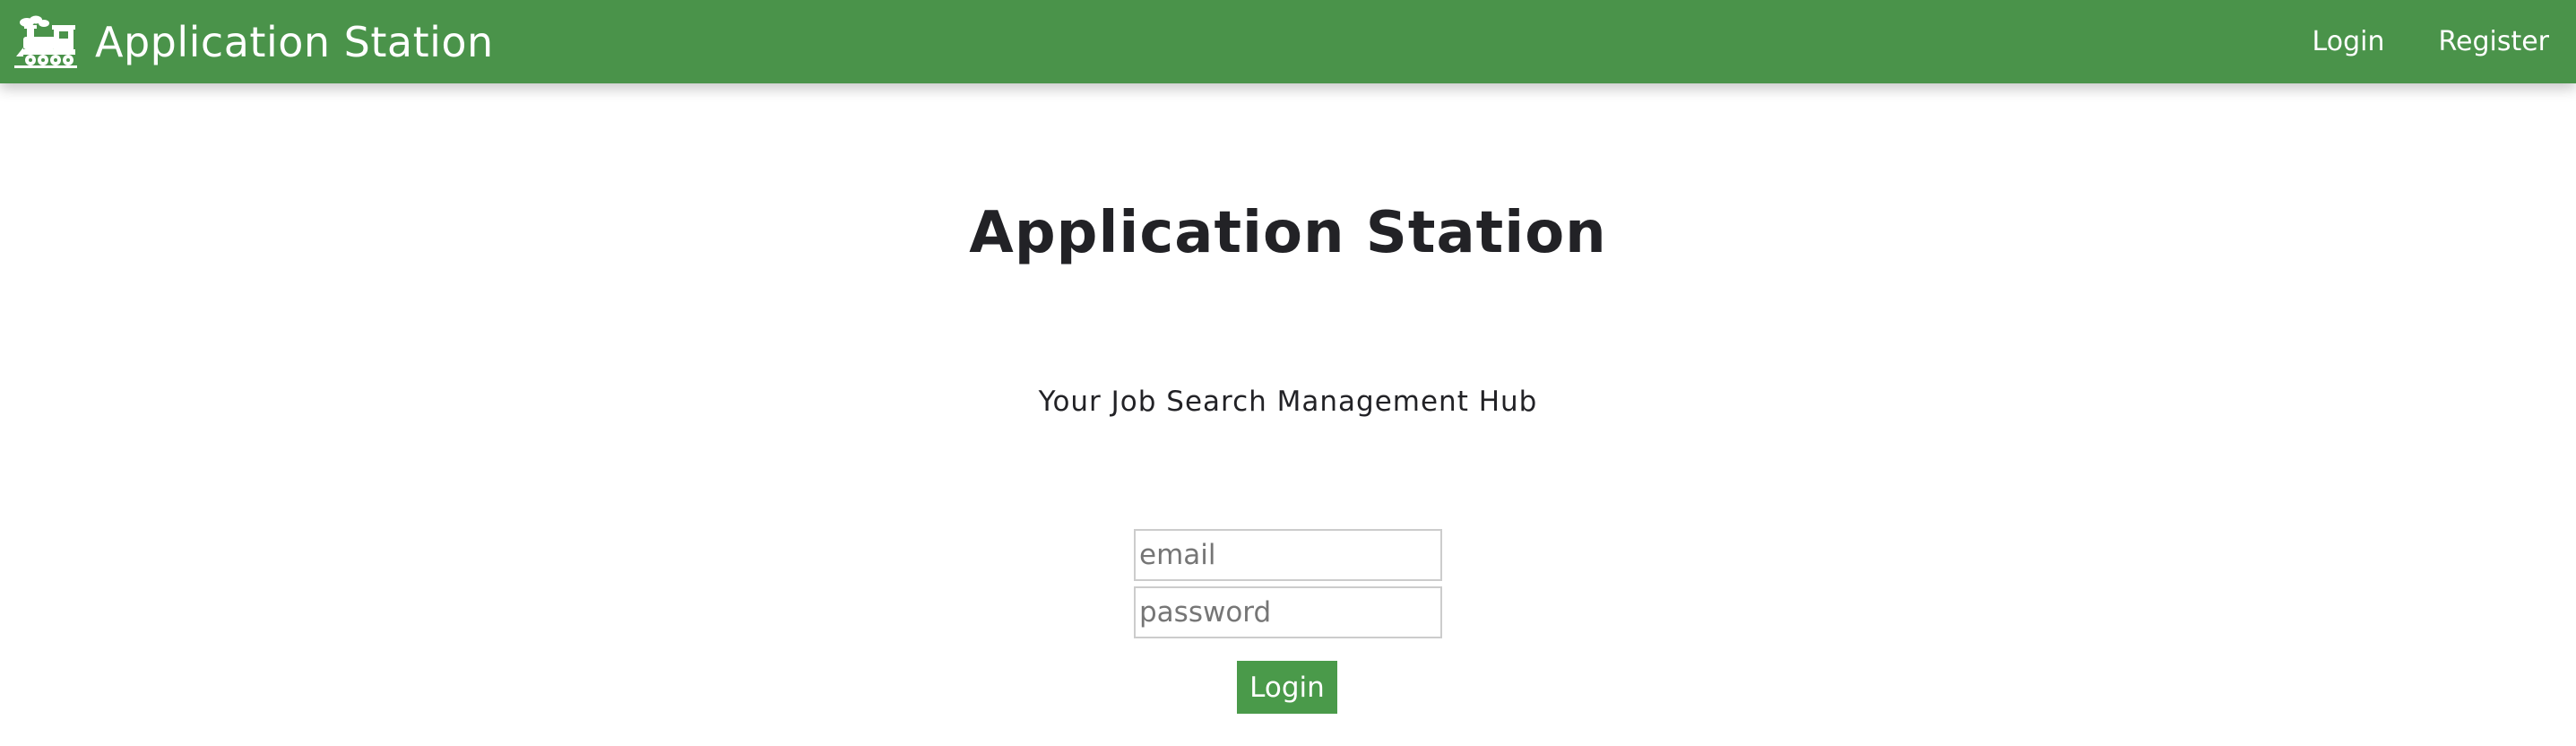 The image size is (2576, 746). Describe the element at coordinates (2493, 42) in the screenshot. I see `nav-register-link: Register` at that location.